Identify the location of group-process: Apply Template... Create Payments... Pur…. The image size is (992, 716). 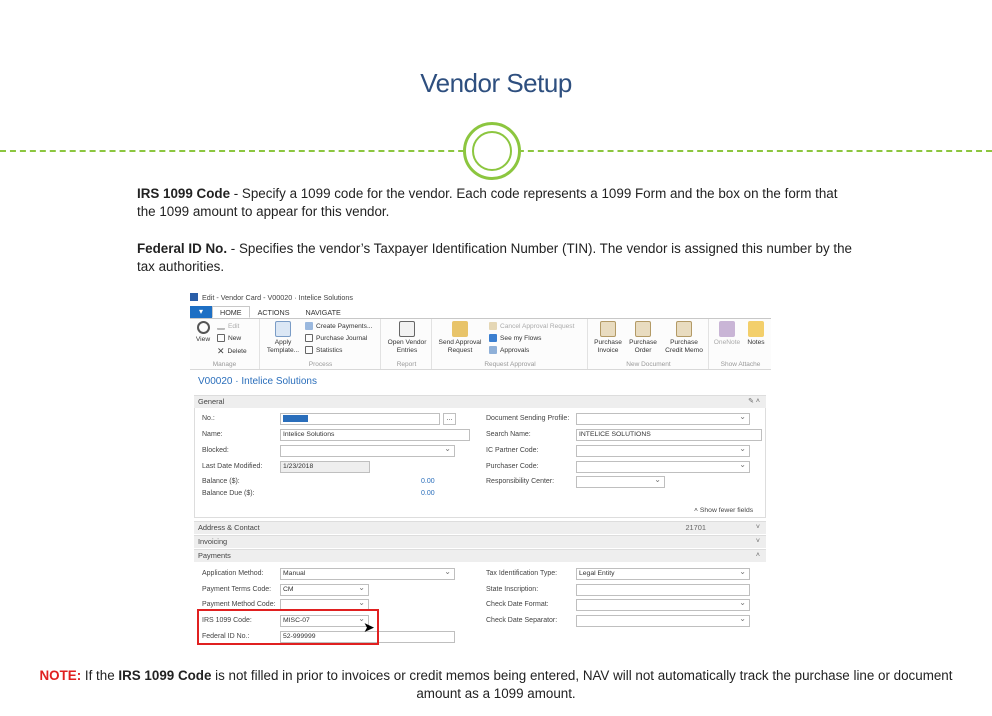
(321, 344).